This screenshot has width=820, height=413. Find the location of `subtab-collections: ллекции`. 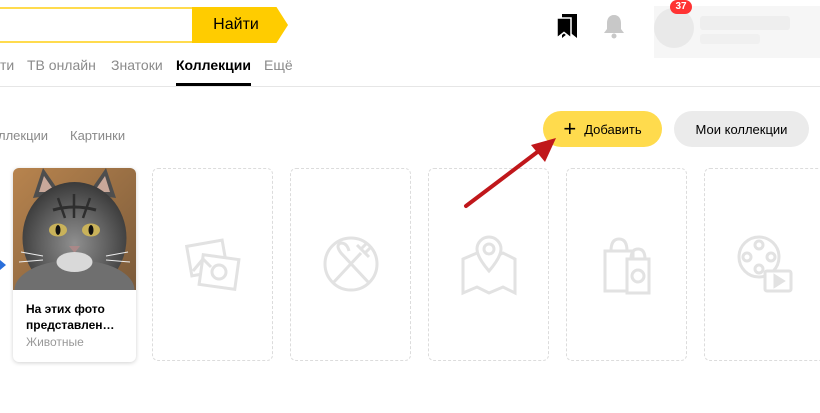

subtab-collections: ллекции is located at coordinates (24, 135).